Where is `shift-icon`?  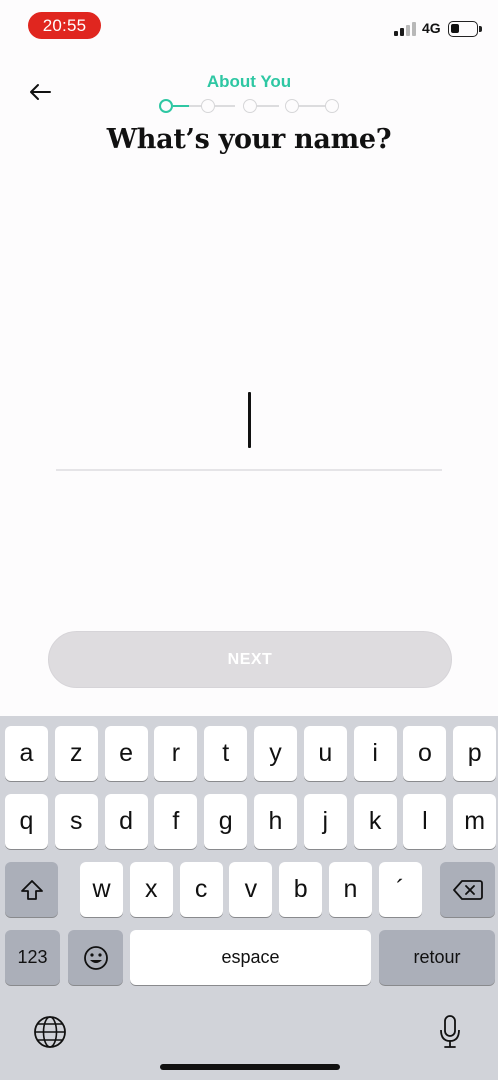 shift-icon is located at coordinates (31, 889).